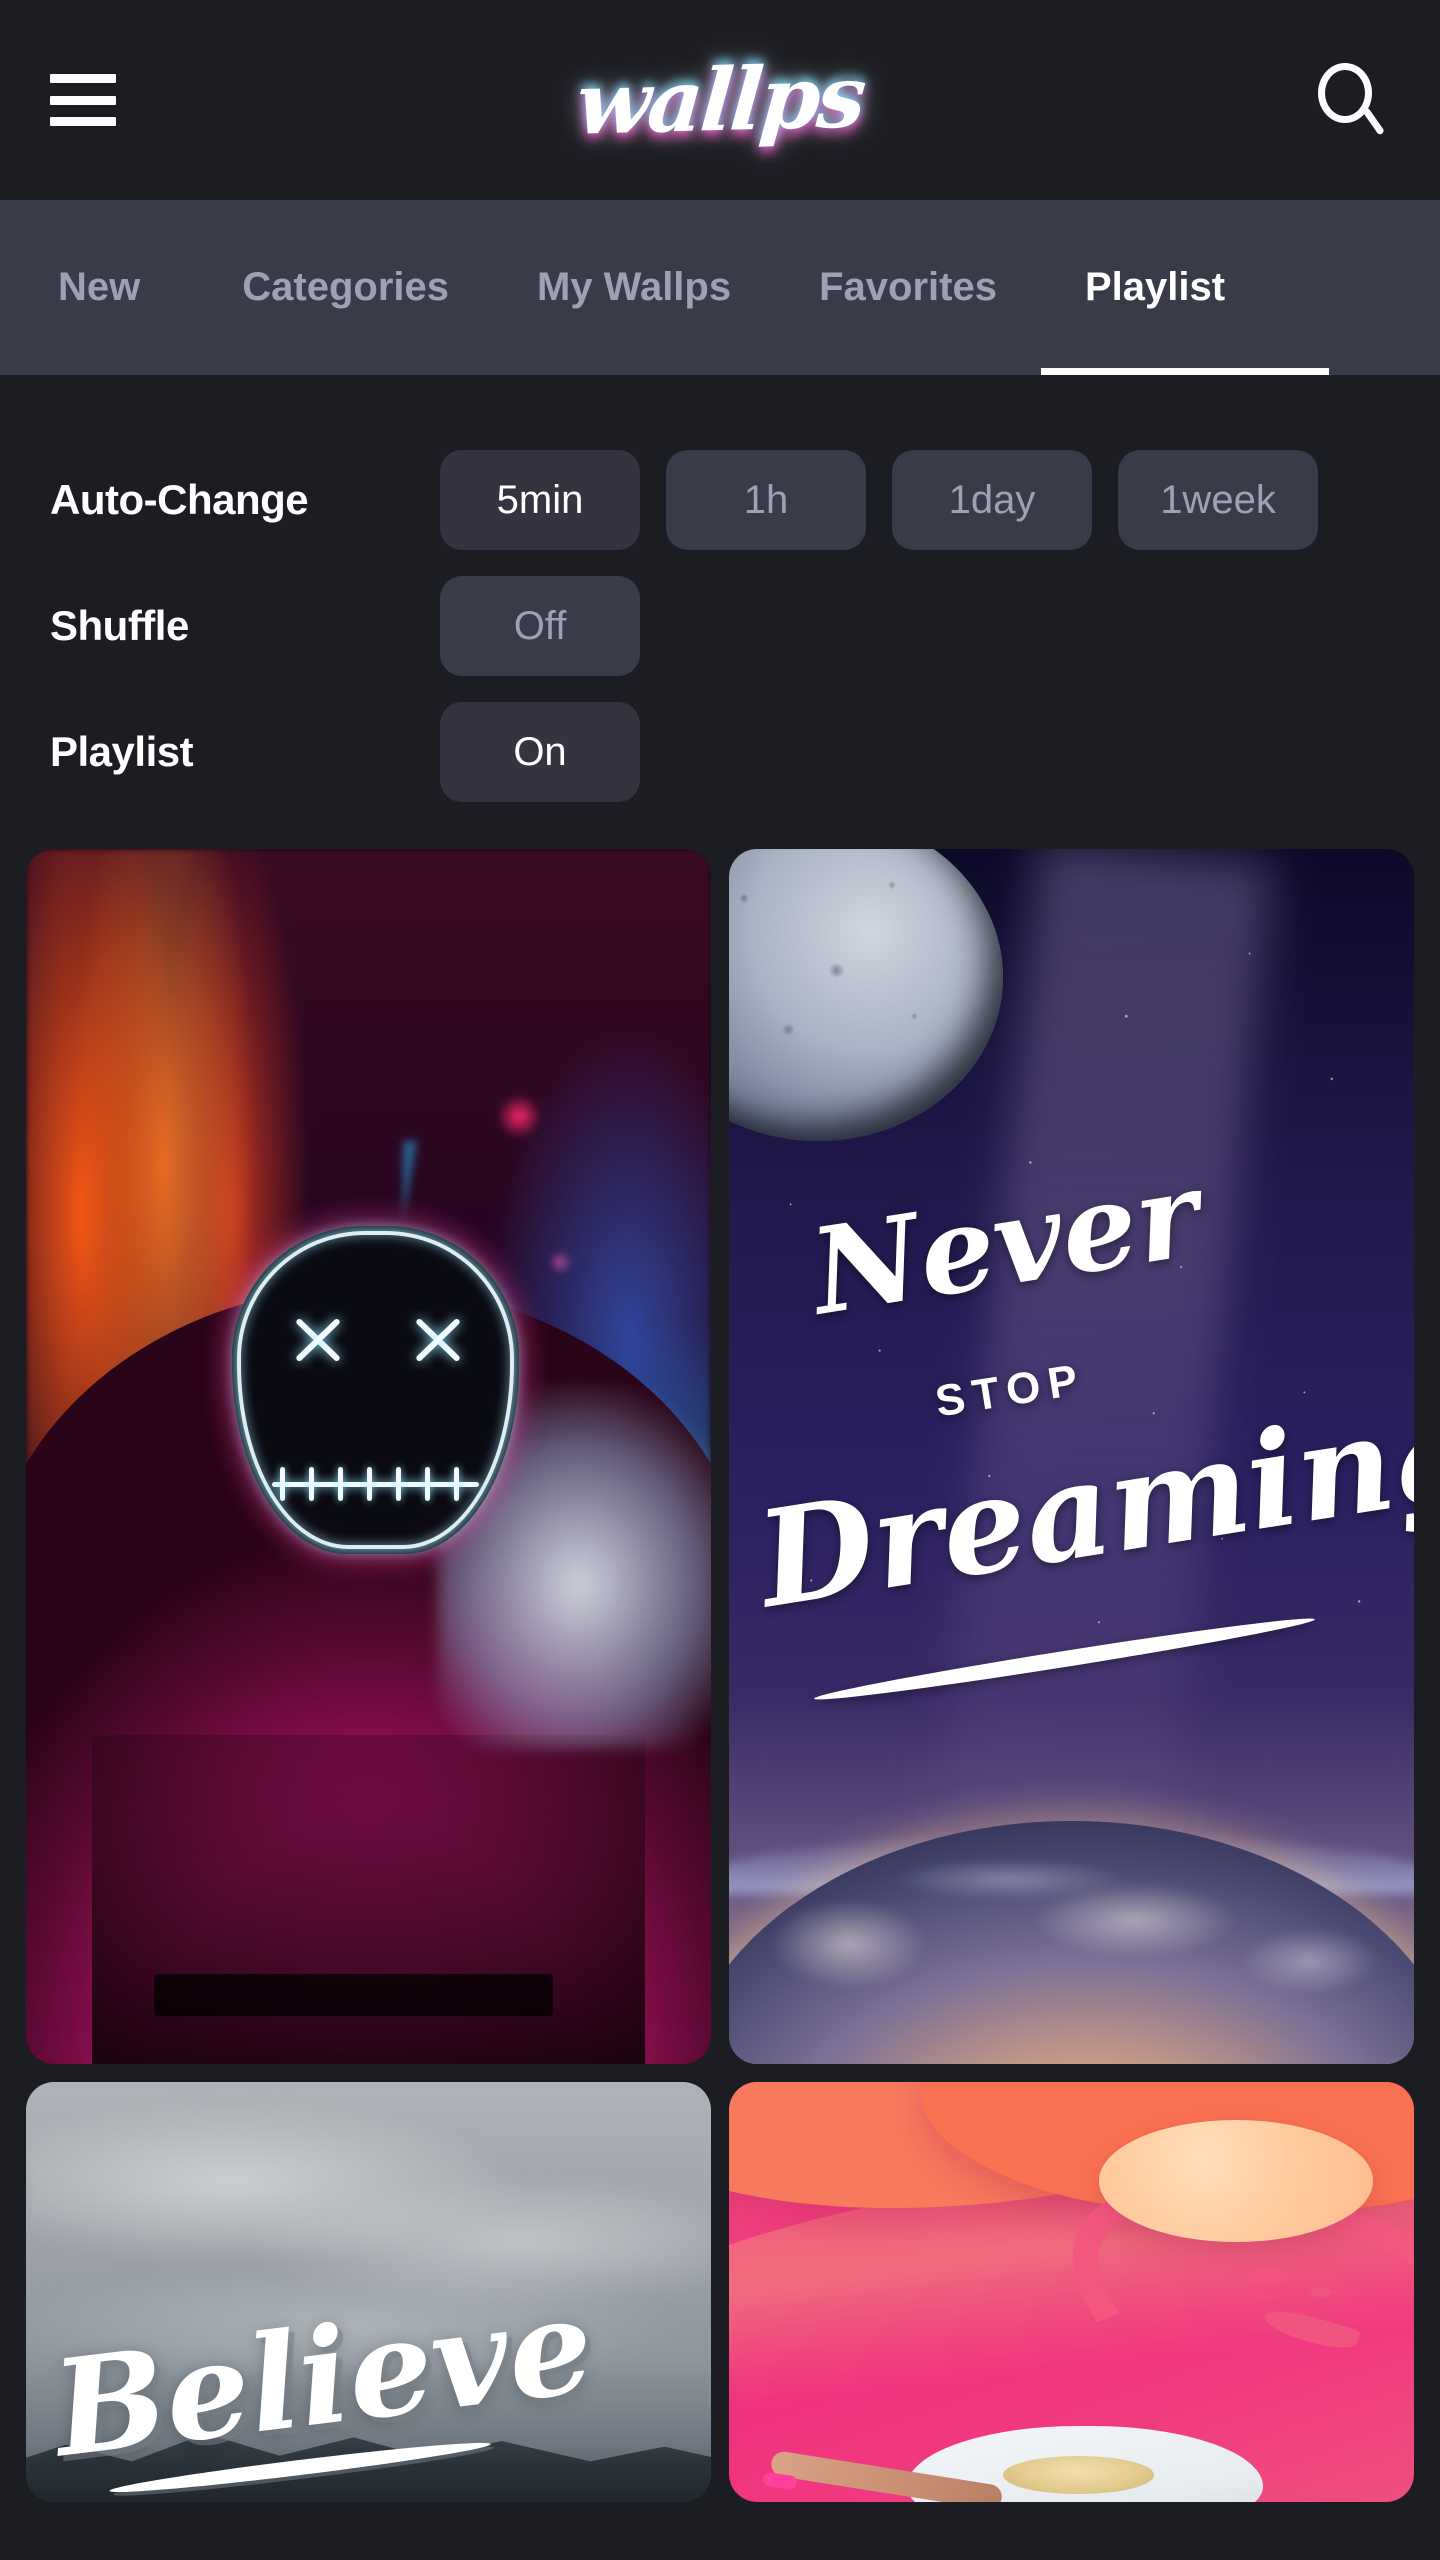 This screenshot has height=2560, width=1440. I want to click on playlist-toggle: On, so click(540, 752).